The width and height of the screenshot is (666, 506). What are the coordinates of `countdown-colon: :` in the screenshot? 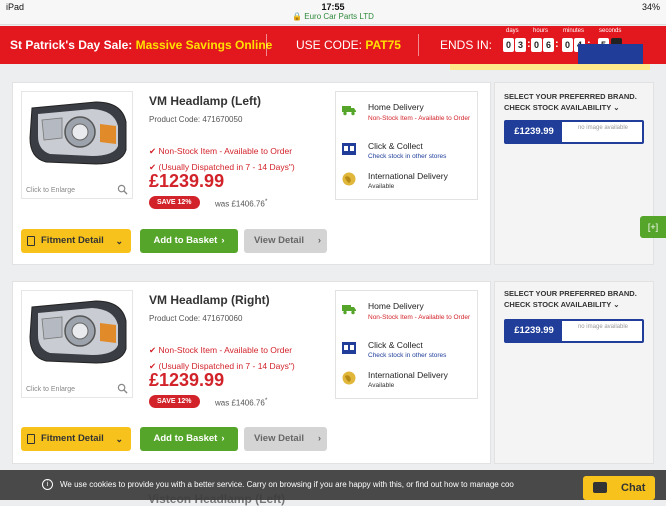 It's located at (557, 44).